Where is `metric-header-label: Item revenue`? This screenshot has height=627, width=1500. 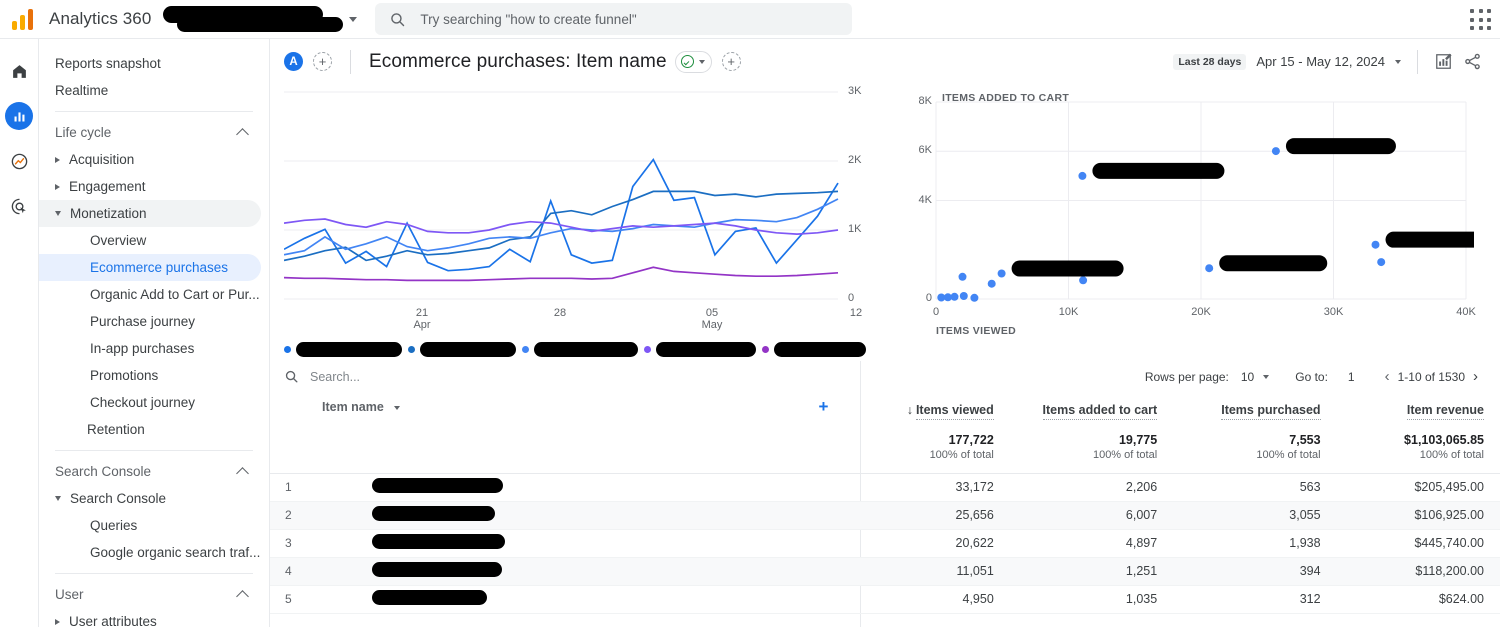
metric-header-label: Item revenue is located at coordinates (1445, 411).